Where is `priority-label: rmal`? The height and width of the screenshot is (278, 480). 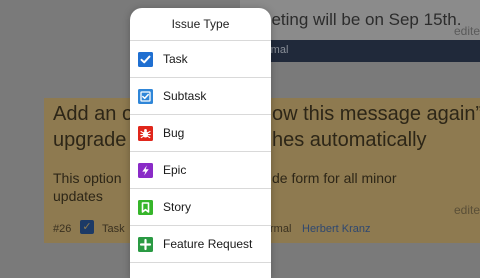 priority-label: rmal is located at coordinates (281, 229).